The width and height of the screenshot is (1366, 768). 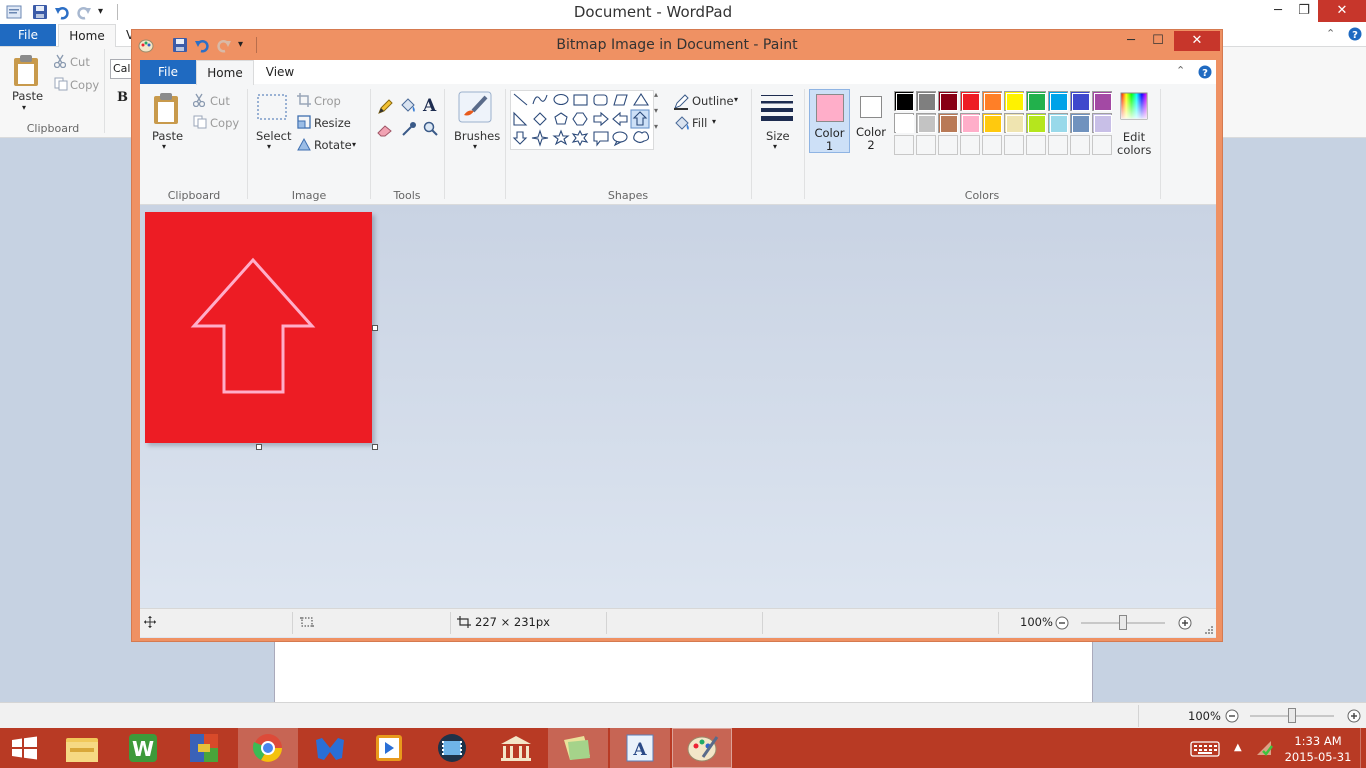 I want to click on paint-tab-view: View, so click(x=280, y=72).